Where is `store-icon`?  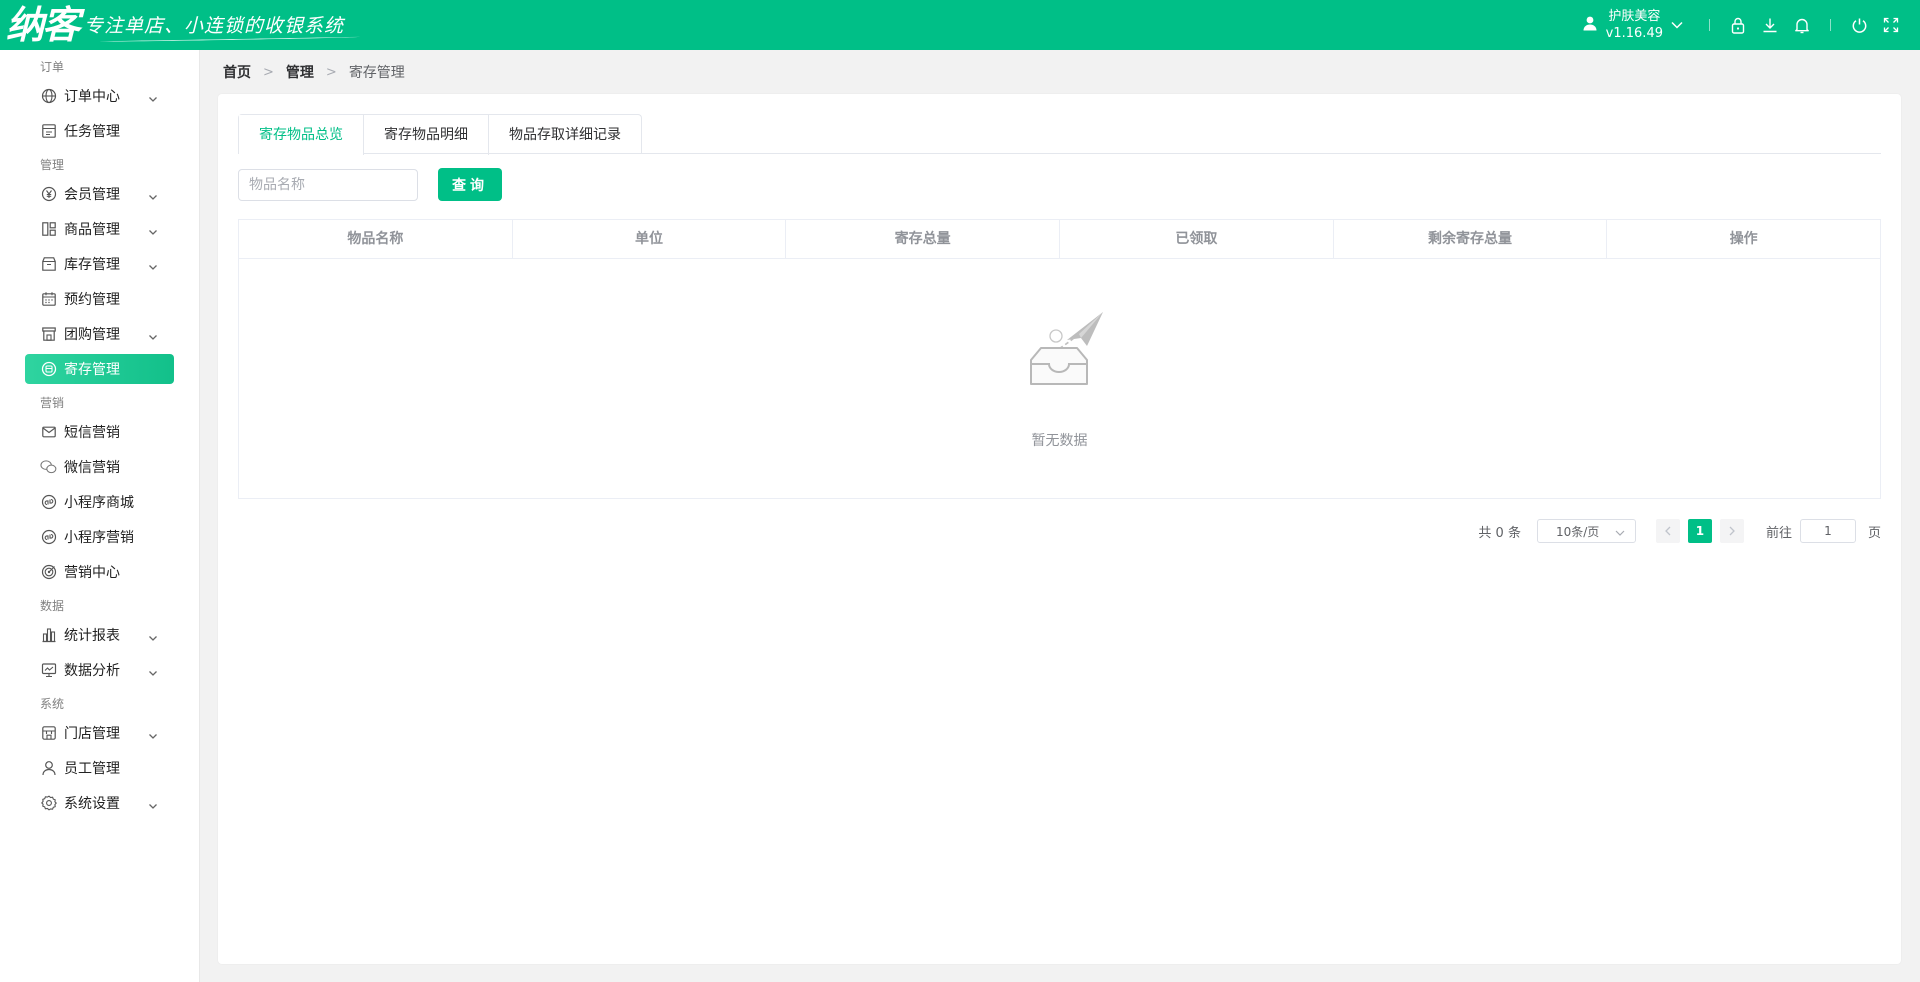
store-icon is located at coordinates (48, 732).